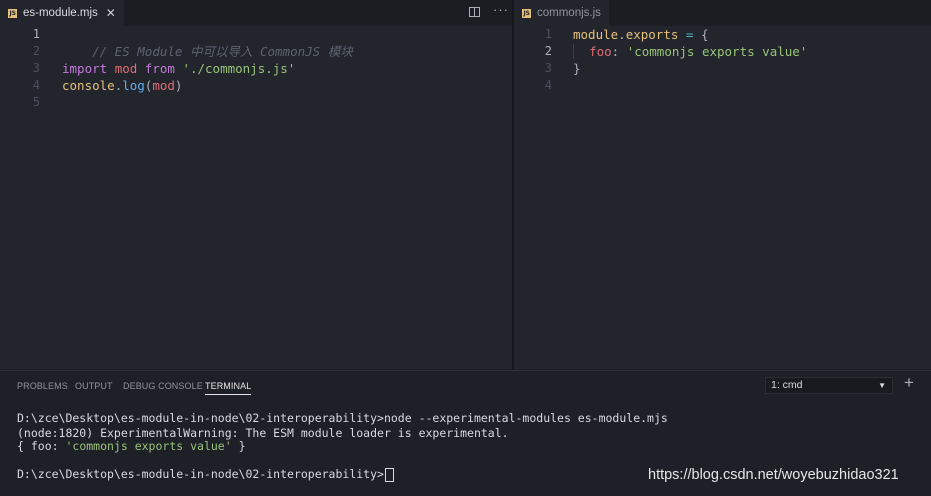 Image resolution: width=931 pixels, height=496 pixels. I want to click on tab-output: OUTPUT, so click(94, 386).